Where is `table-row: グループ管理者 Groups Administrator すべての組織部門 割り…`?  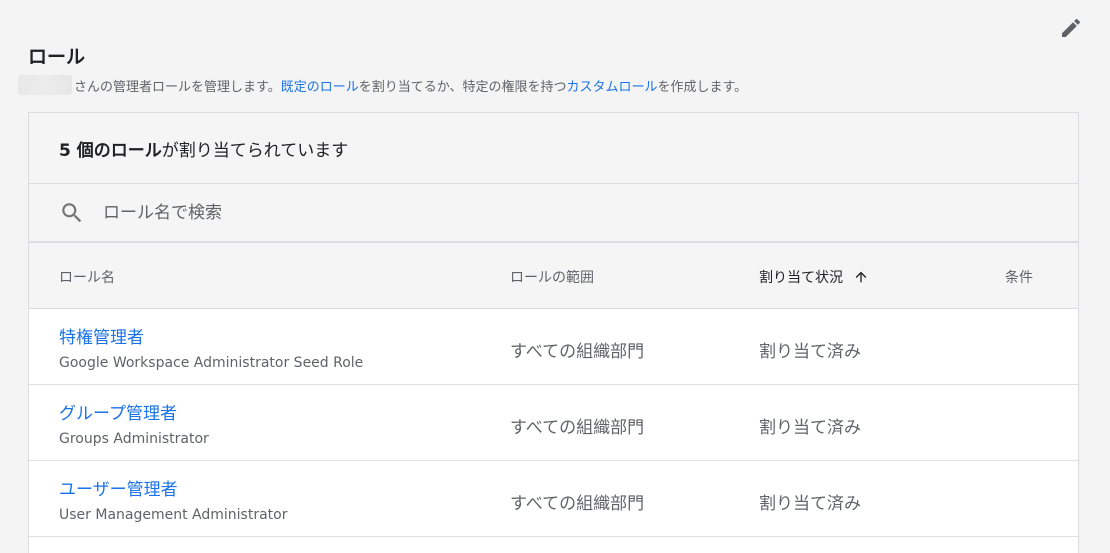 table-row: グループ管理者 Groups Administrator すべての組織部門 割り… is located at coordinates (553, 423).